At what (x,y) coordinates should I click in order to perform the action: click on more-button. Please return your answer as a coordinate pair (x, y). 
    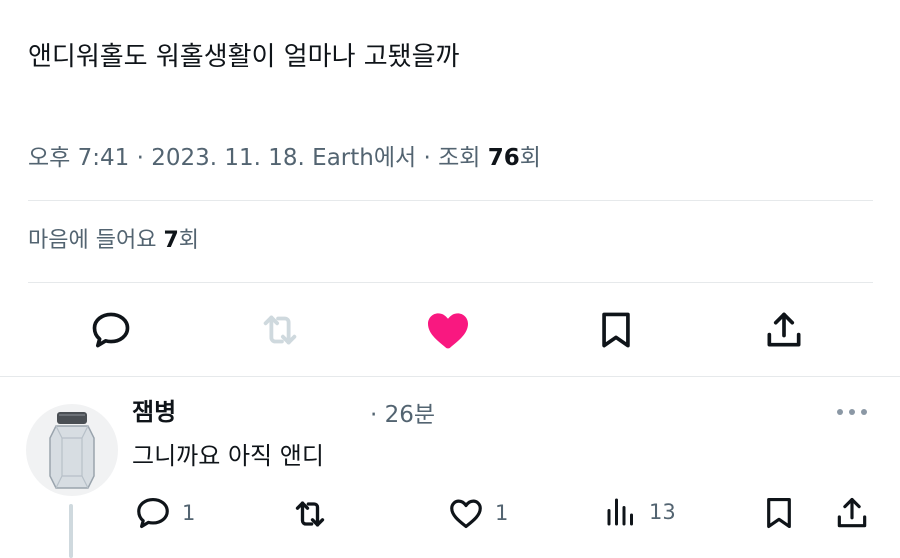
    Looking at the image, I should click on (852, 414).